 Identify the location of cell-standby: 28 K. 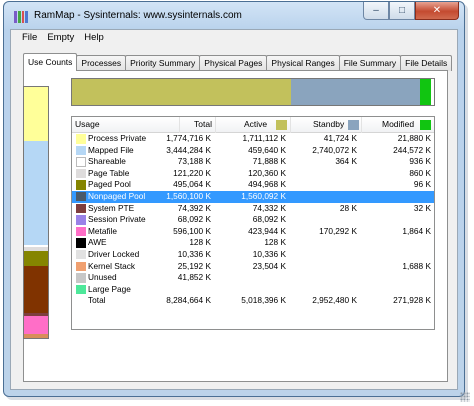
(348, 207).